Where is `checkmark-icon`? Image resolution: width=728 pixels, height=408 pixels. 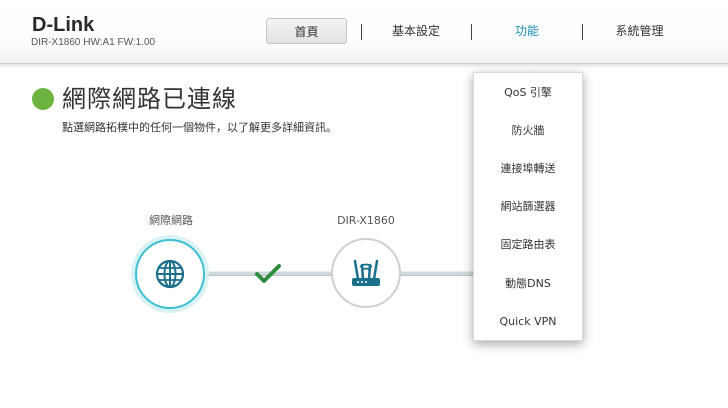 checkmark-icon is located at coordinates (268, 273).